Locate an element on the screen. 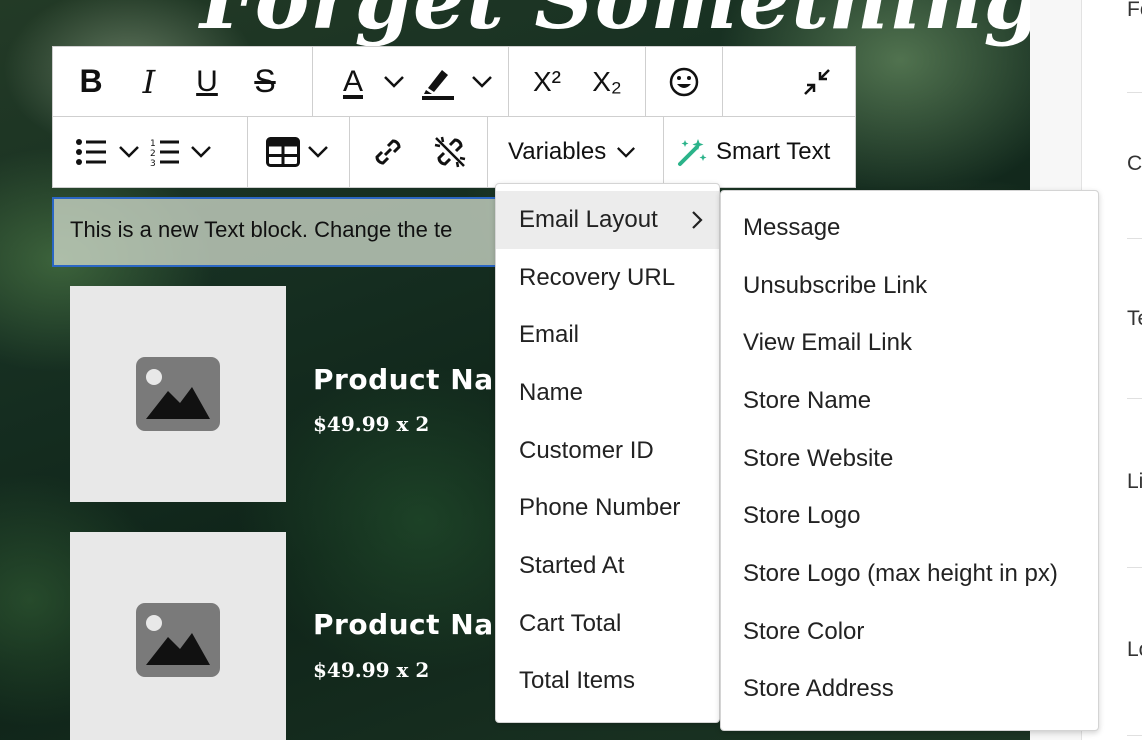 This screenshot has width=1142, height=740. submenu-item-store-name: Store Name is located at coordinates (909, 401).